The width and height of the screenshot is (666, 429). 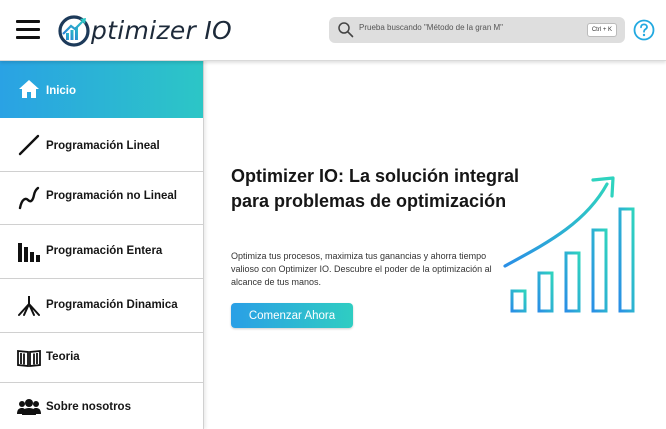 What do you see at coordinates (346, 30) in the screenshot?
I see `search-icon` at bounding box center [346, 30].